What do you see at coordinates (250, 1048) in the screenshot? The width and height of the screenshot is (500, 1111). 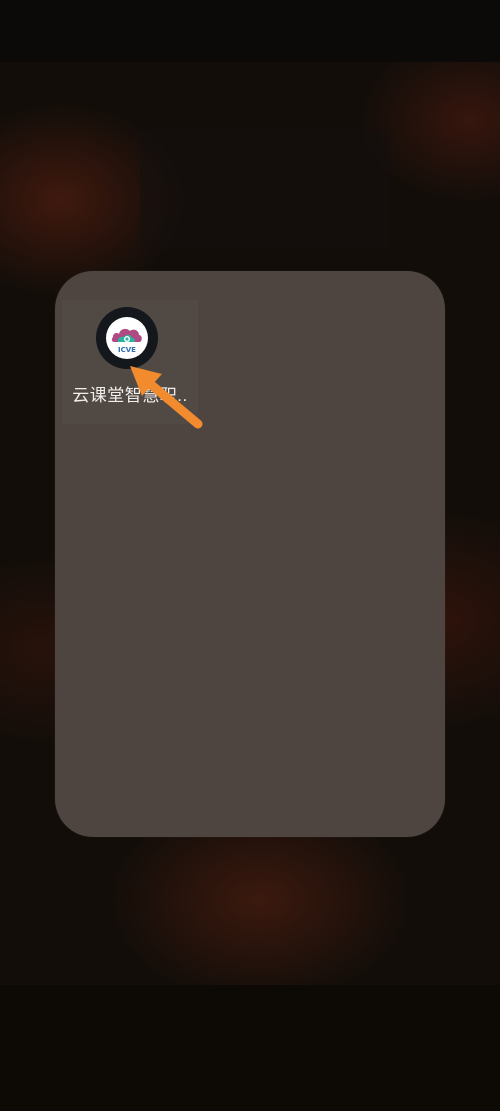 I see `dock-area` at bounding box center [250, 1048].